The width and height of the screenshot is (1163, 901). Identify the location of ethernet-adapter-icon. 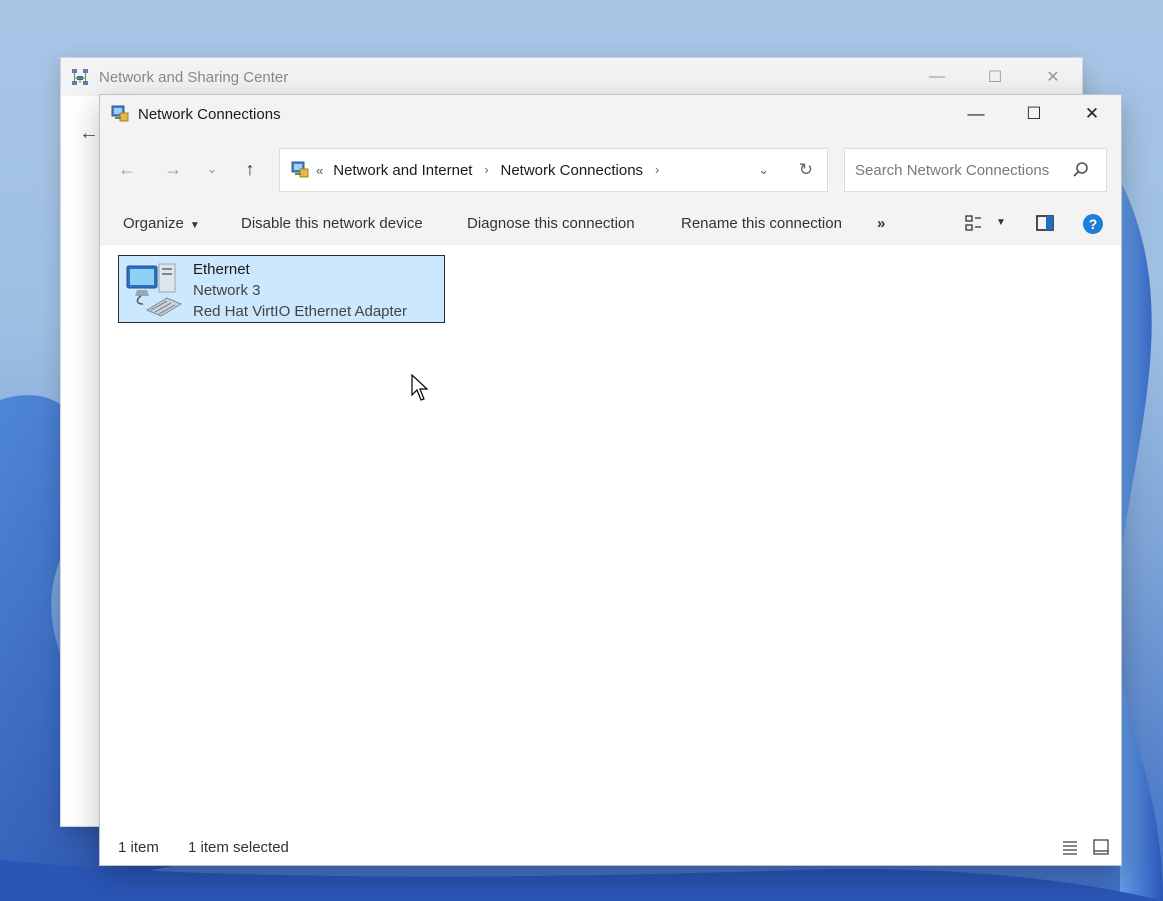
(154, 290).